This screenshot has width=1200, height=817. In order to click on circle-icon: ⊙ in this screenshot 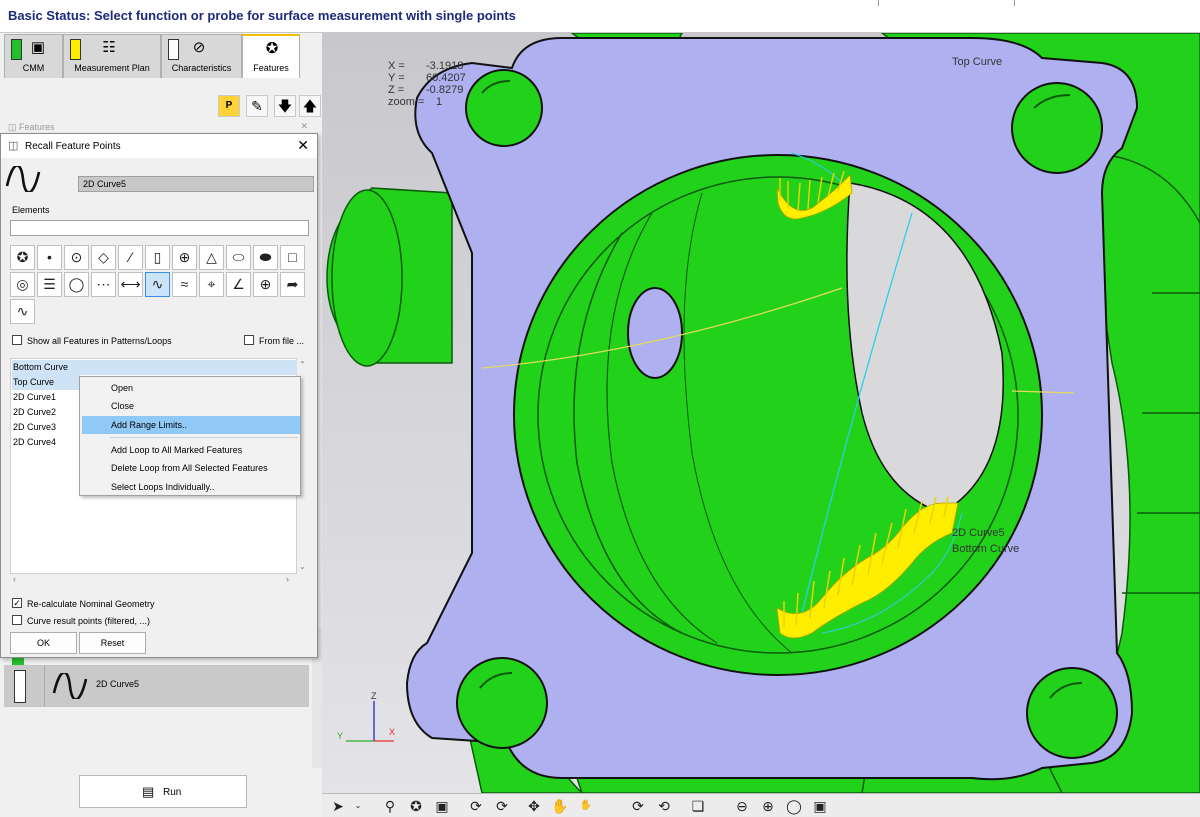, I will do `click(76, 257)`.